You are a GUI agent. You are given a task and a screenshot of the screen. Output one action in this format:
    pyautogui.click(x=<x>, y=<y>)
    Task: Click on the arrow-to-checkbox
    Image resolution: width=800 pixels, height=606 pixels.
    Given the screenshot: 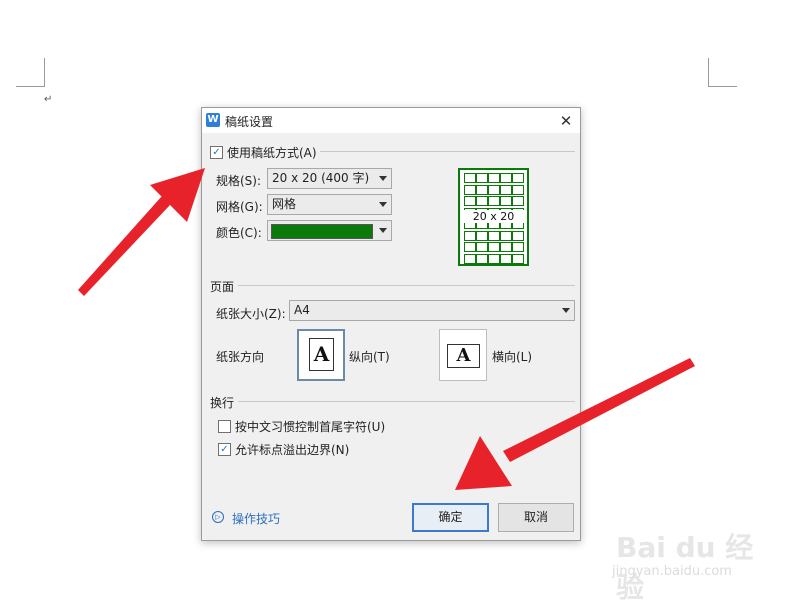 What is the action you would take?
    pyautogui.click(x=141, y=232)
    